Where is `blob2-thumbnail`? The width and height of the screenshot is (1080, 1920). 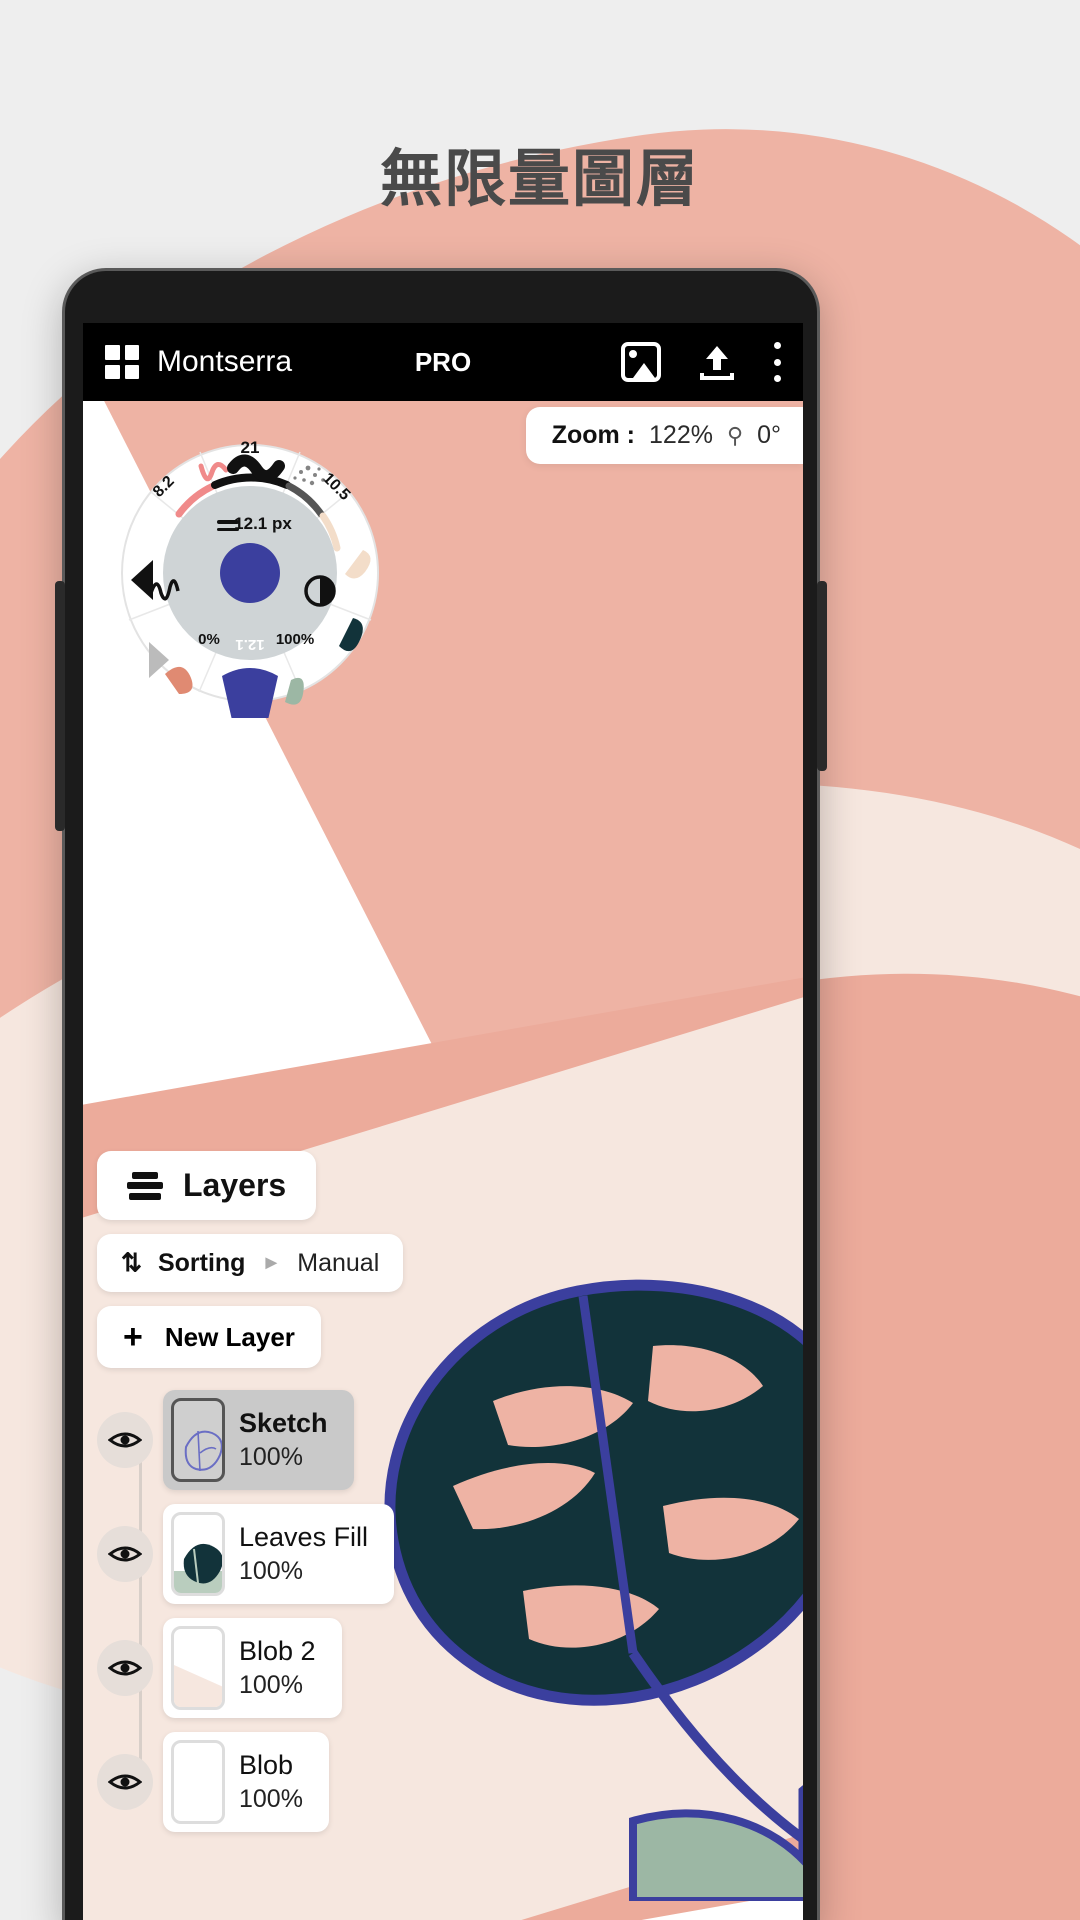
blob2-thumbnail is located at coordinates (198, 1668).